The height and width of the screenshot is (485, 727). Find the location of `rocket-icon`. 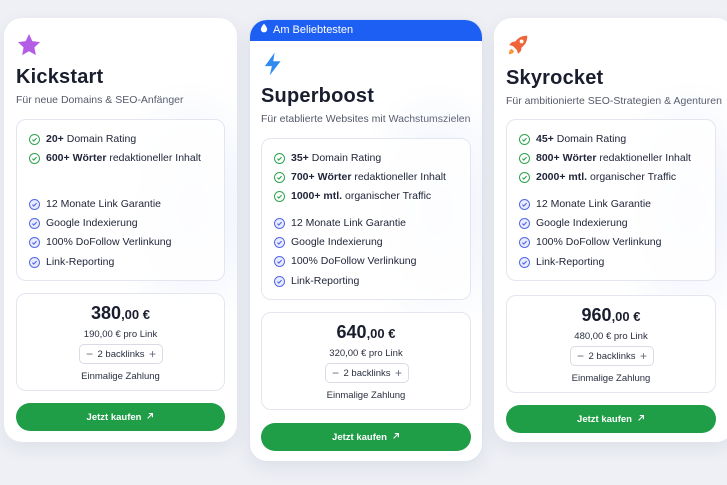

rocket-icon is located at coordinates (518, 45).